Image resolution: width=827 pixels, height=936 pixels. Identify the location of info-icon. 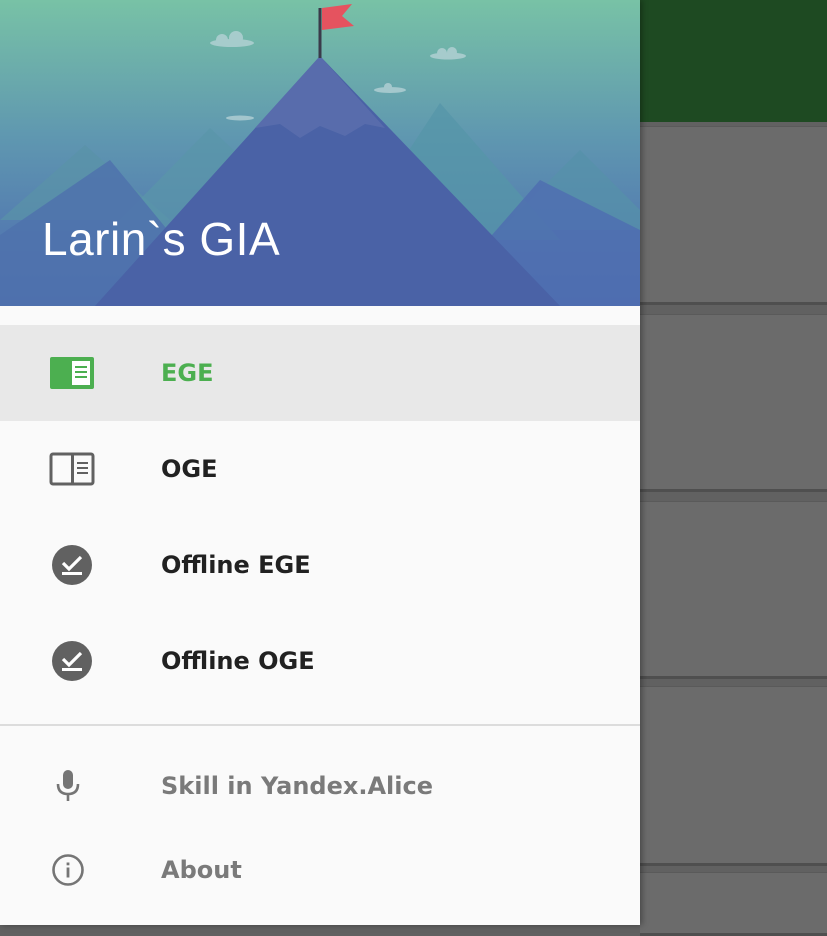
(68, 870).